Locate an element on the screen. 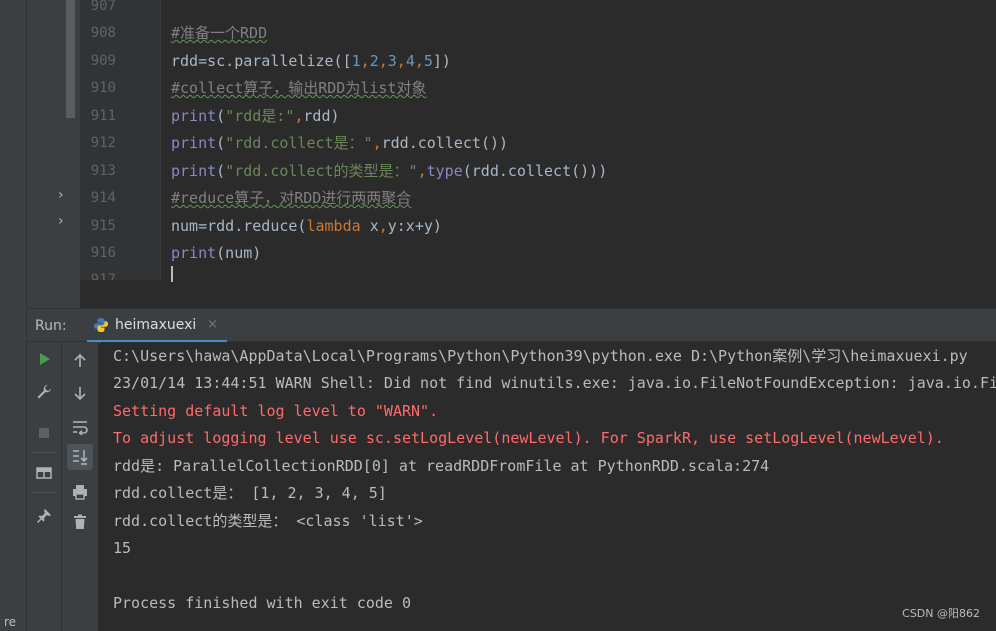  run-icon is located at coordinates (44, 359).